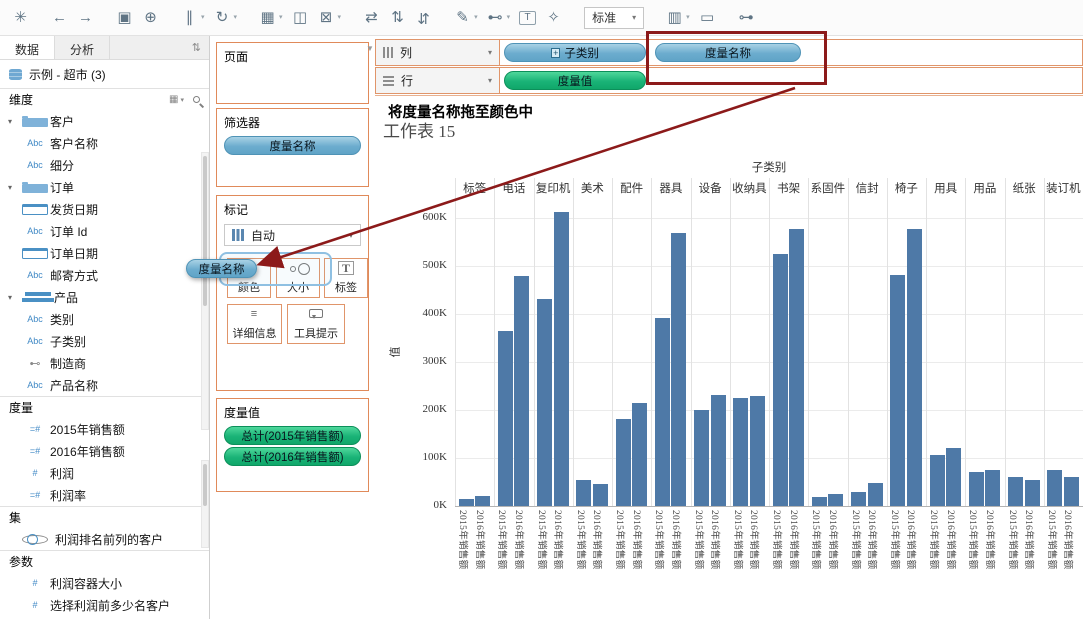 The image size is (1083, 619). Describe the element at coordinates (1016, 491) in the screenshot. I see `bar-纸张-2015年销售额` at that location.